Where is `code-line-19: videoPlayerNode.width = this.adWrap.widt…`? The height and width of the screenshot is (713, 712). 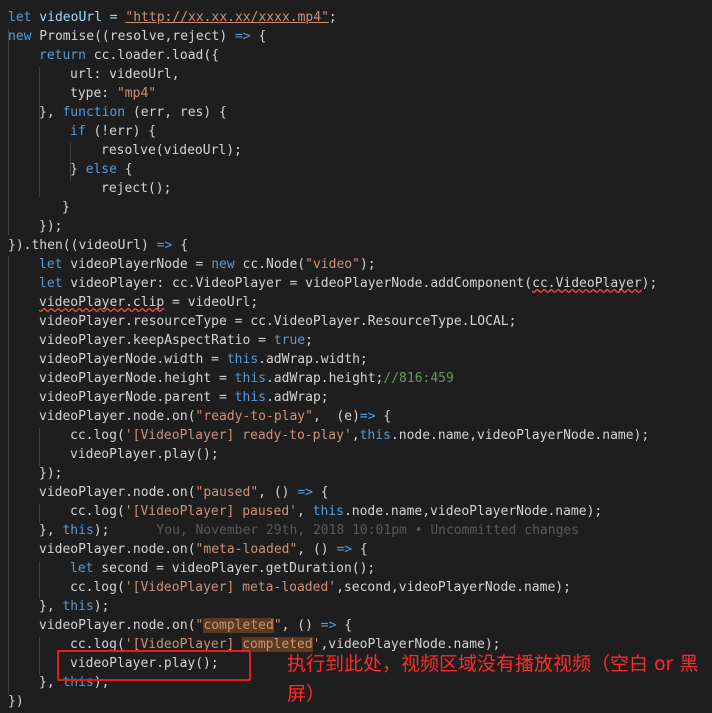
code-line-19: videoPlayerNode.width = this.adWrap.widt… is located at coordinates (203, 359).